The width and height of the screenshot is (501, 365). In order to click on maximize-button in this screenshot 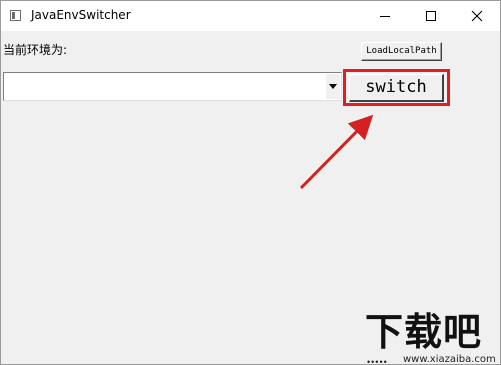, I will do `click(431, 16)`.